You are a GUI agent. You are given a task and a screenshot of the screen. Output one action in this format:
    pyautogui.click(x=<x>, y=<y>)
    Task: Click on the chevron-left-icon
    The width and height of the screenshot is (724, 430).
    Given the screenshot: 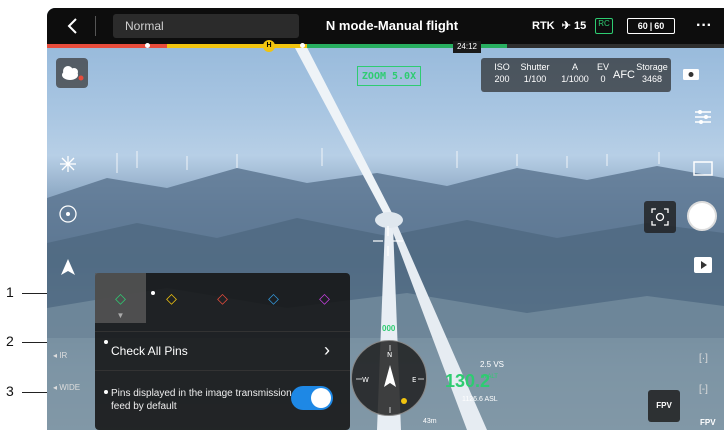 What is the action you would take?
    pyautogui.click(x=72, y=26)
    